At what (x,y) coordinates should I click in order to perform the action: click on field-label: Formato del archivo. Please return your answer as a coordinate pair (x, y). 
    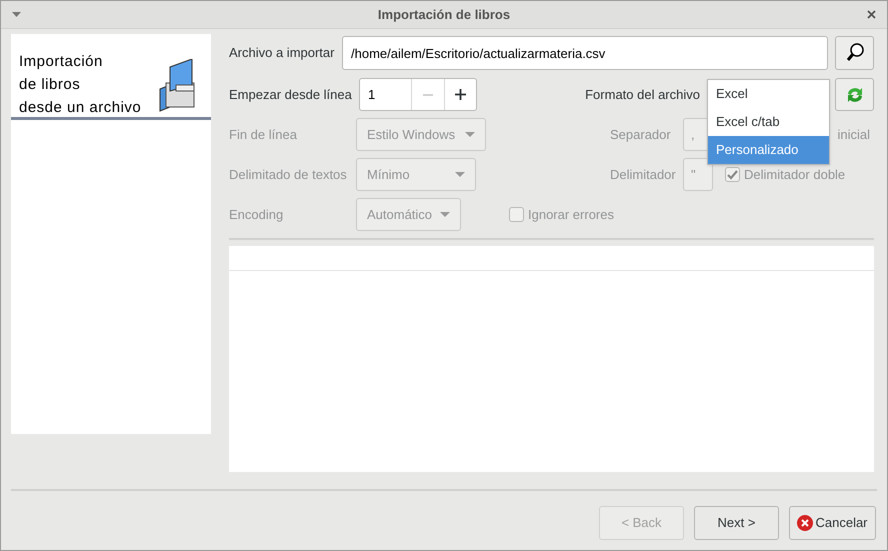
    Looking at the image, I should click on (642, 95).